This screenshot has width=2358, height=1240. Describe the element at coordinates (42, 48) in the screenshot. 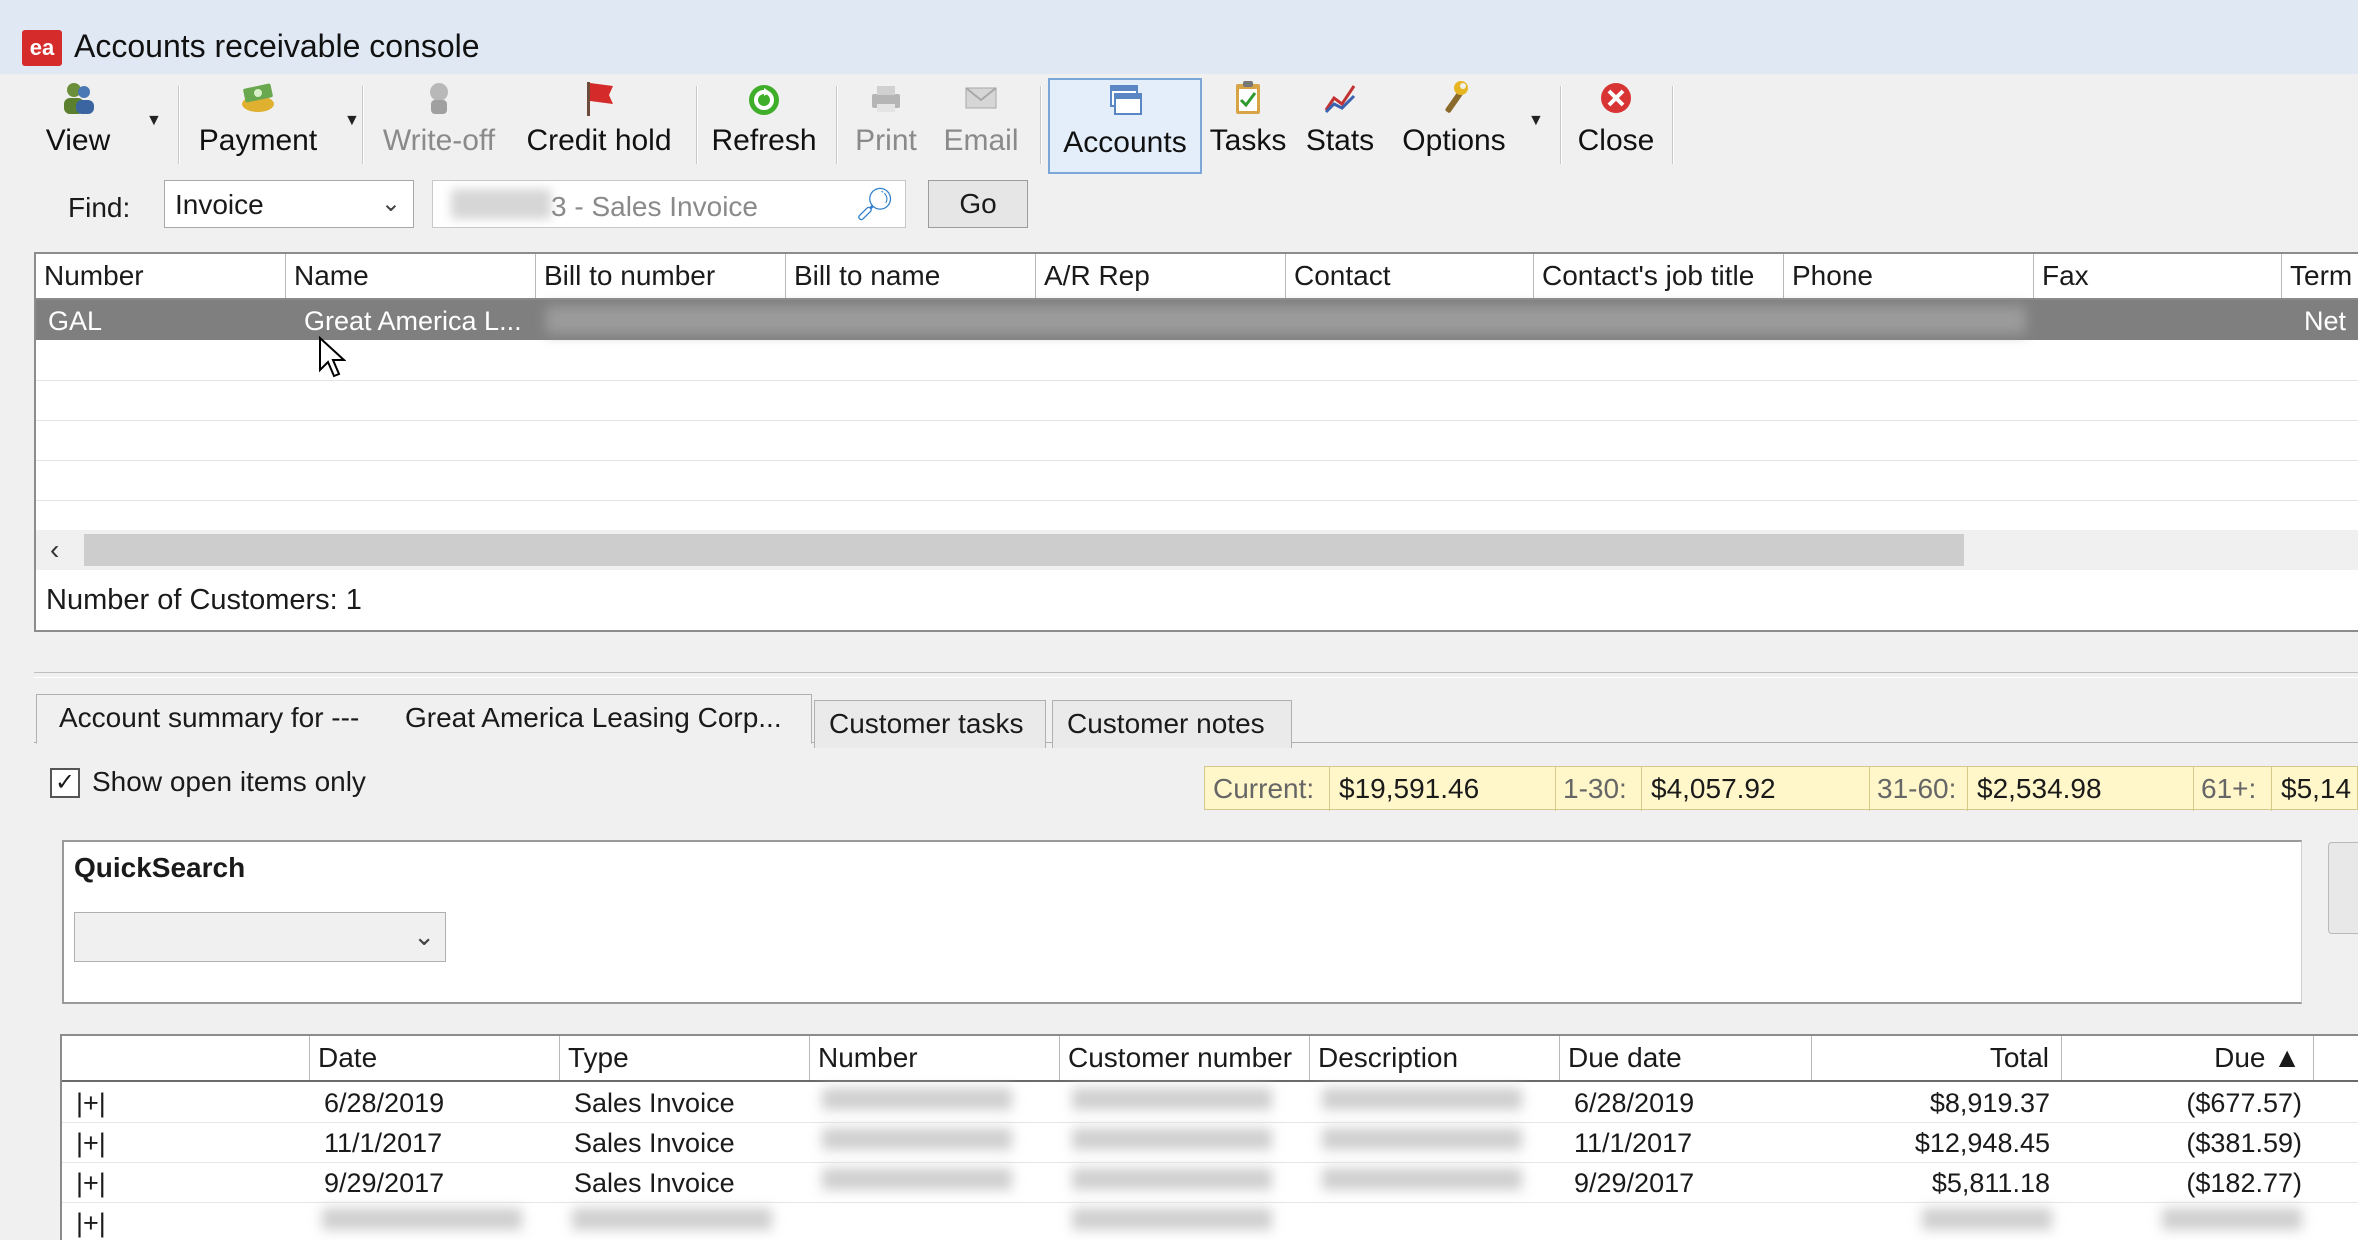

I see `app-icon: ea` at that location.